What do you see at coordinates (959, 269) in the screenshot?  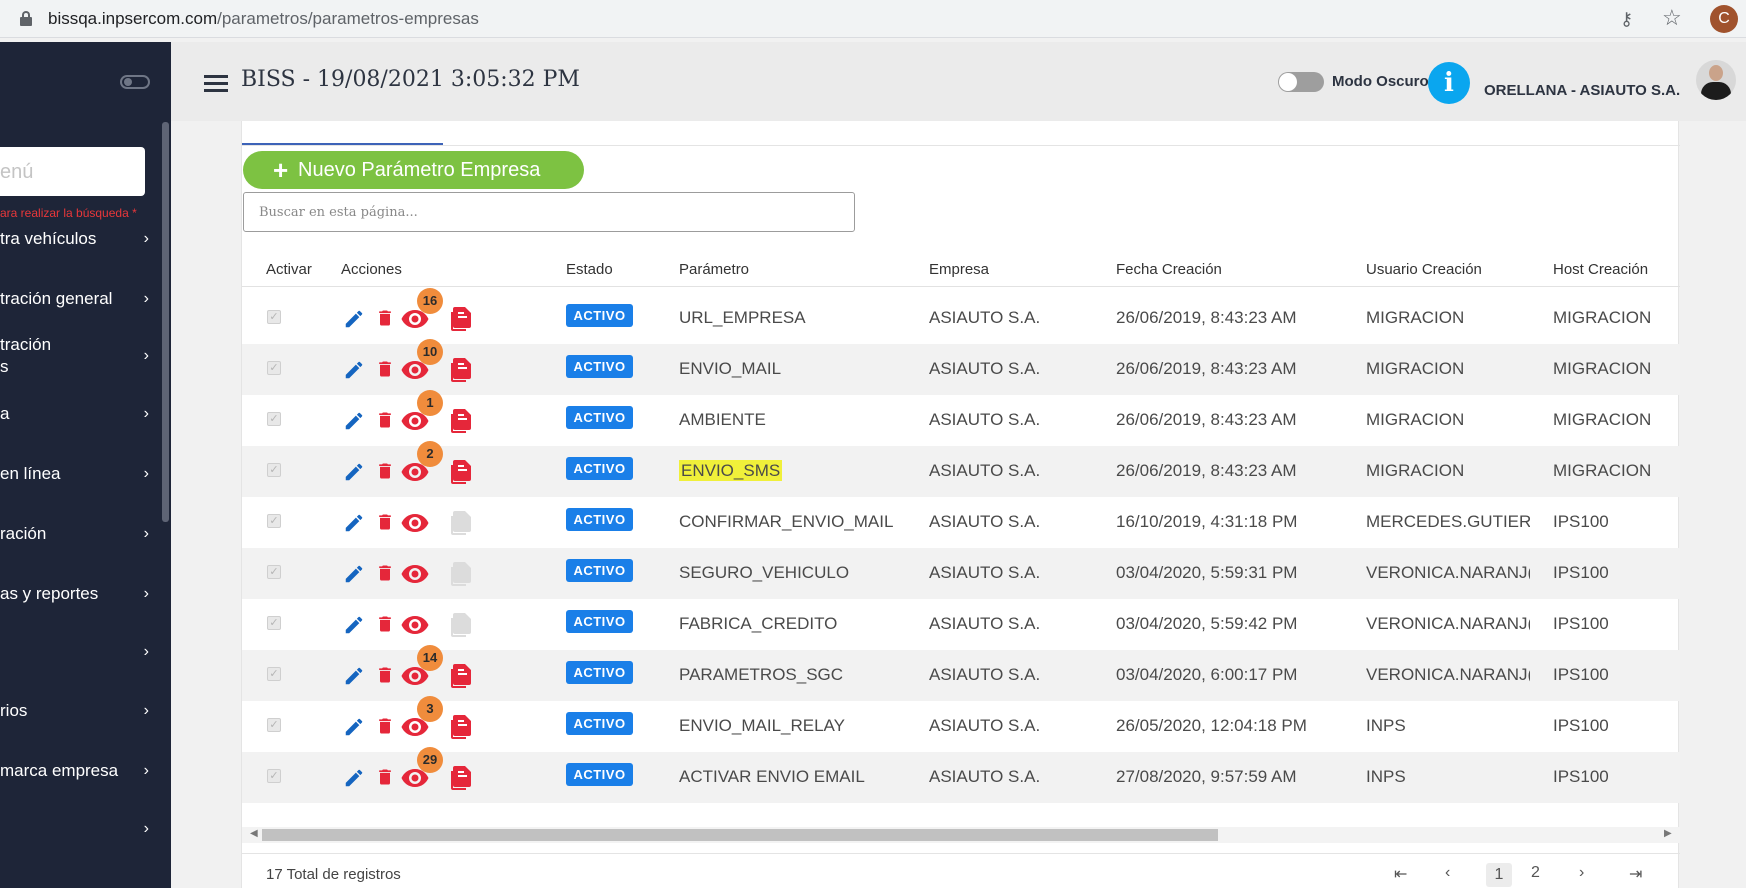 I see `col-empresa: Empresa` at bounding box center [959, 269].